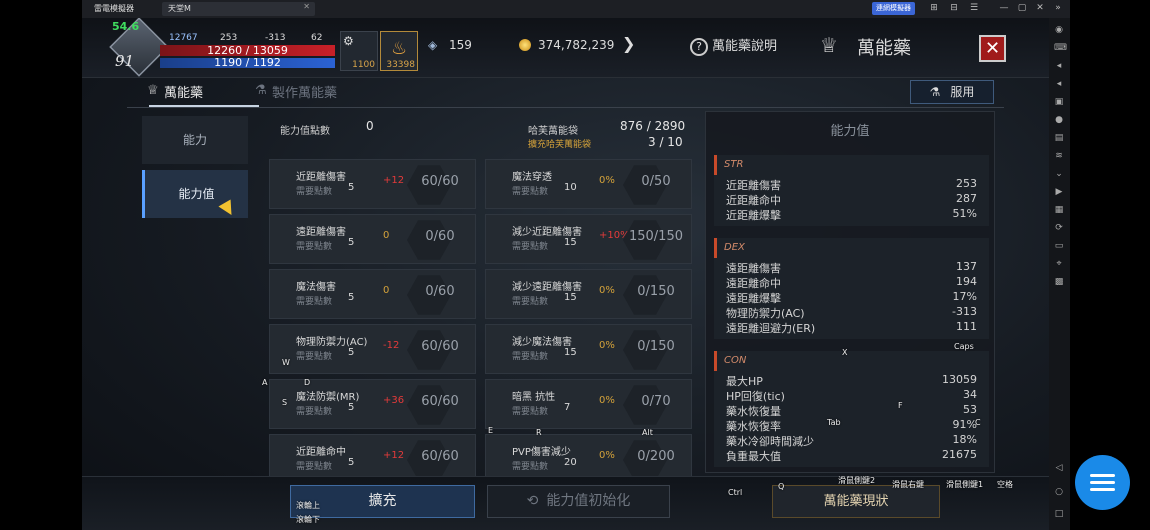 Image resolution: width=1150 pixels, height=530 pixels. Describe the element at coordinates (959, 454) in the screenshot. I see `stat-row-value: 21675` at that location.